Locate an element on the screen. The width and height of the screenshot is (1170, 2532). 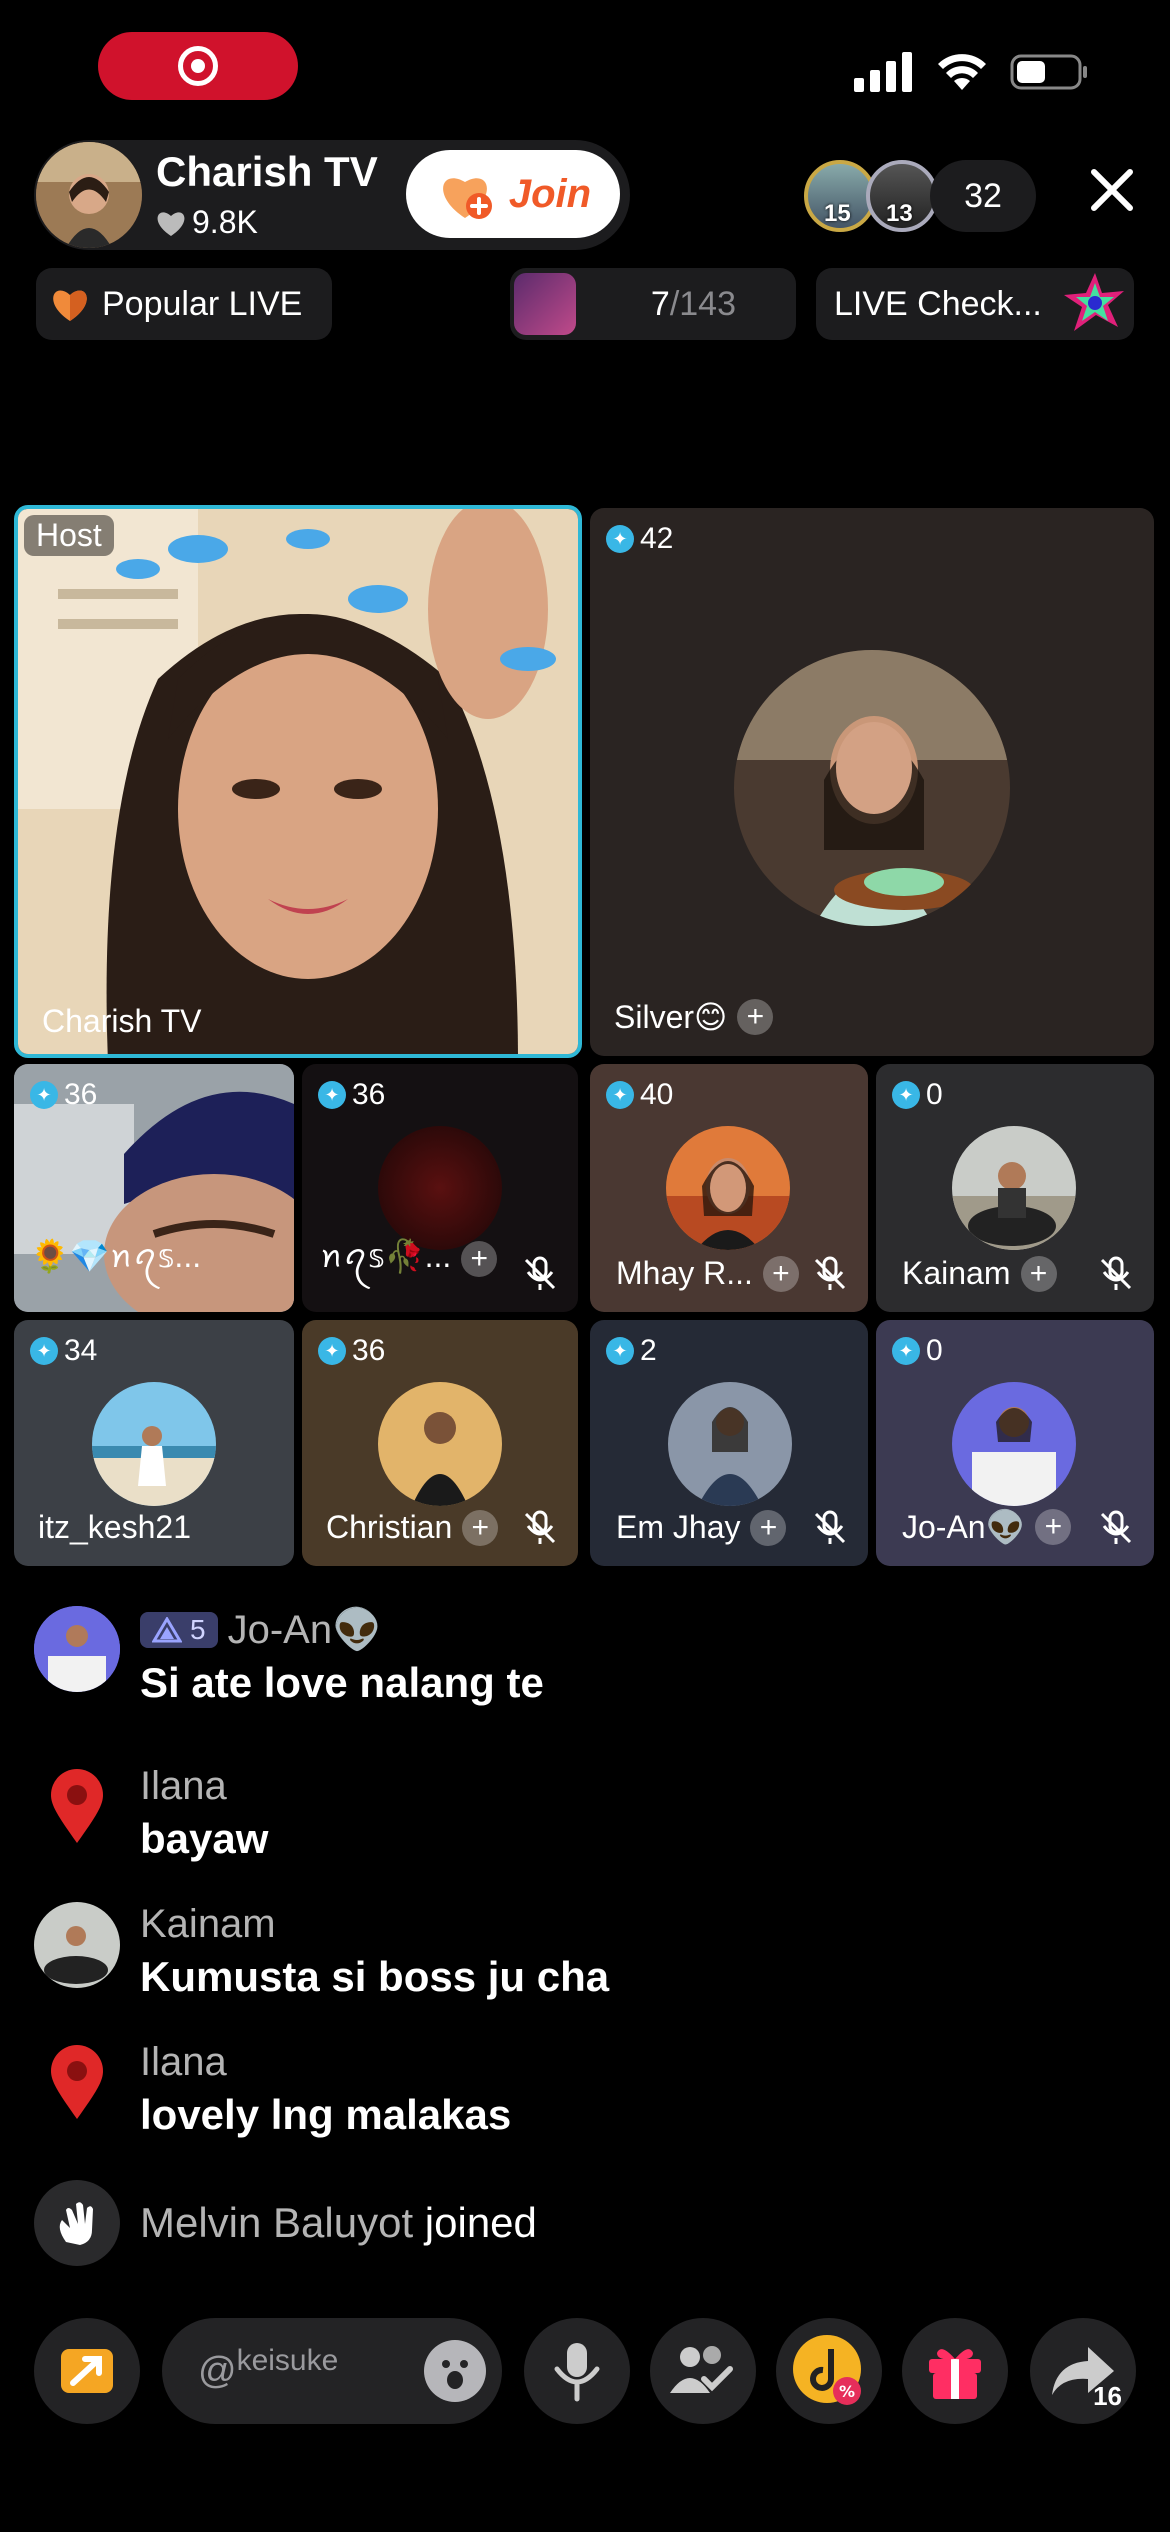
guest-tile-9: ✦ 0 Jo-An👽 + is located at coordinates (1015, 1443).